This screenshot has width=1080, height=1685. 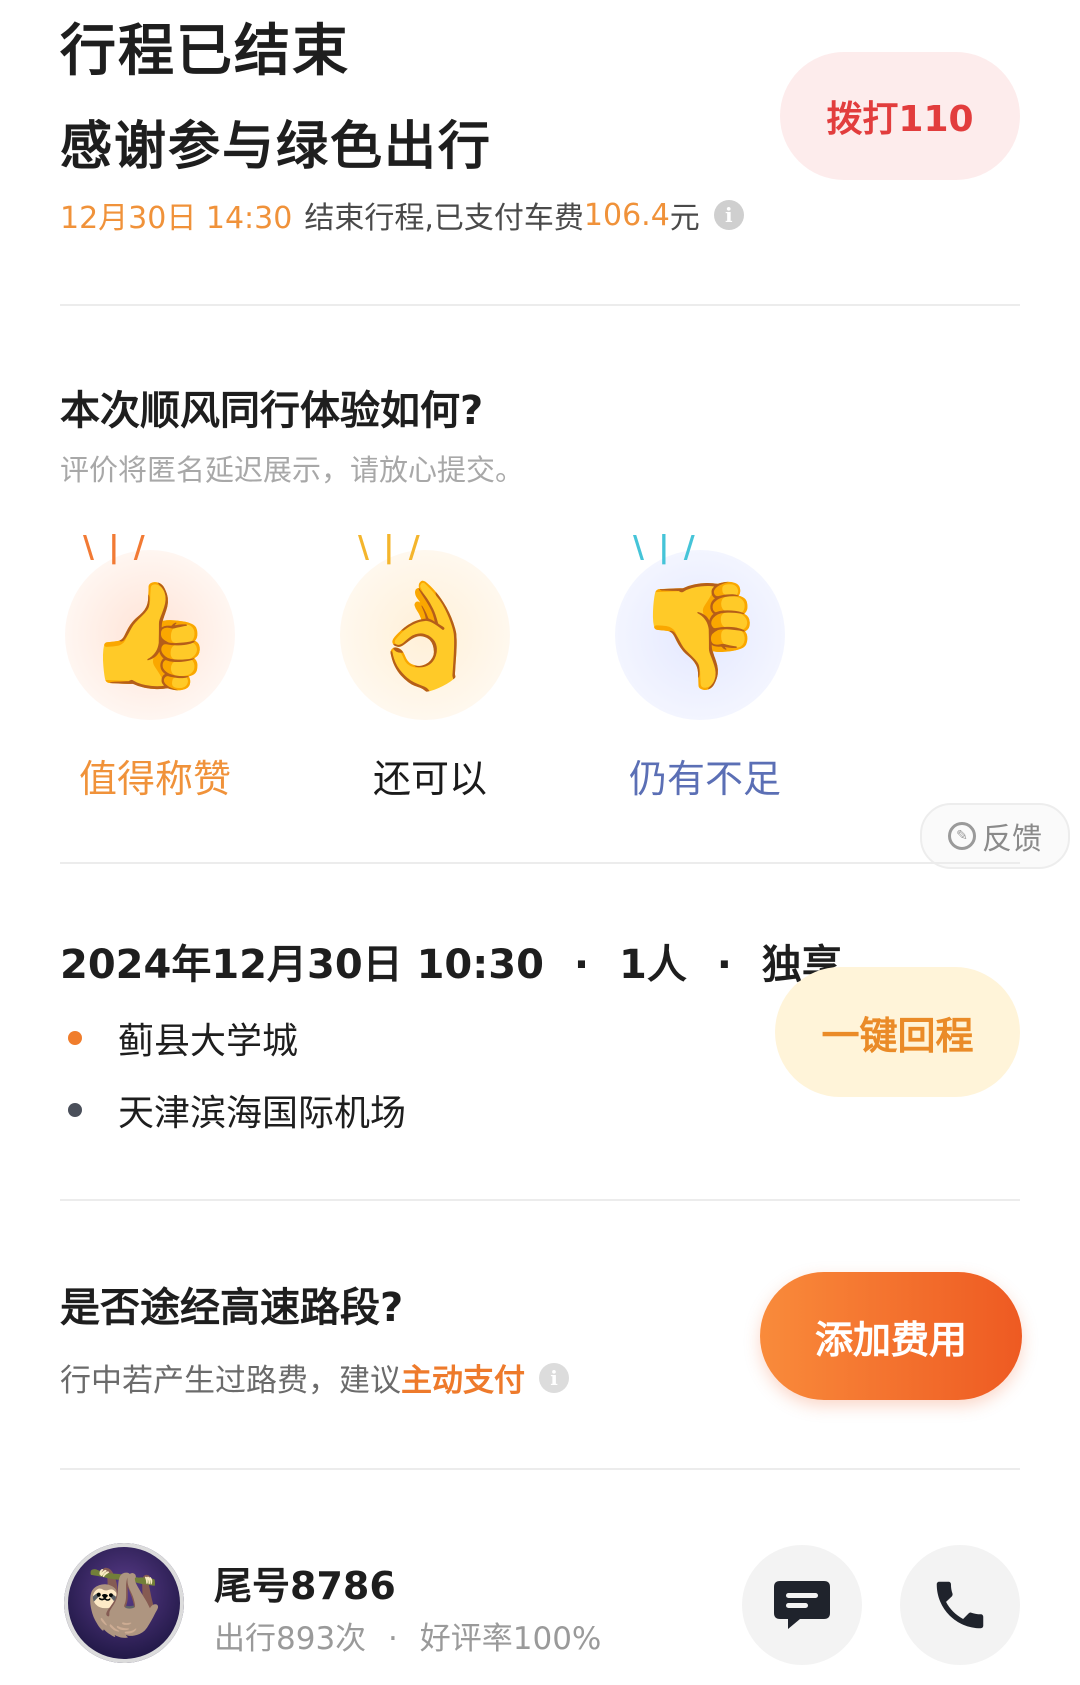 I want to click on feedback-icon: ✎, so click(x=962, y=836).